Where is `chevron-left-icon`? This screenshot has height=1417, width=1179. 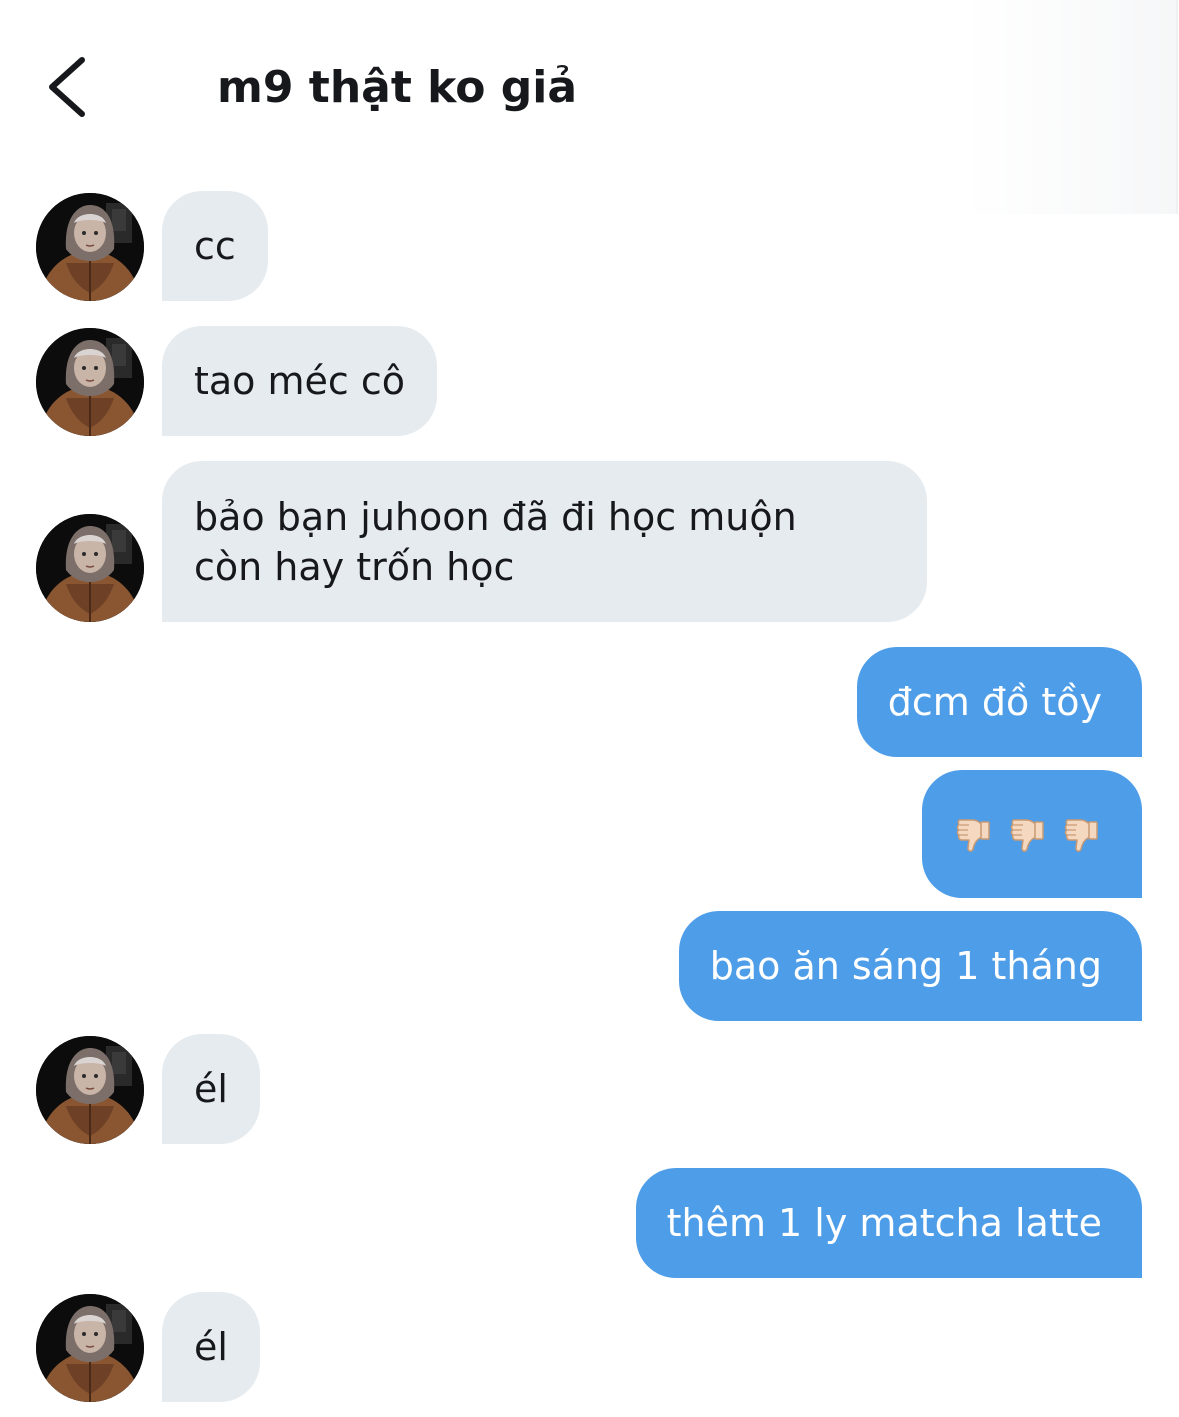 chevron-left-icon is located at coordinates (67, 87).